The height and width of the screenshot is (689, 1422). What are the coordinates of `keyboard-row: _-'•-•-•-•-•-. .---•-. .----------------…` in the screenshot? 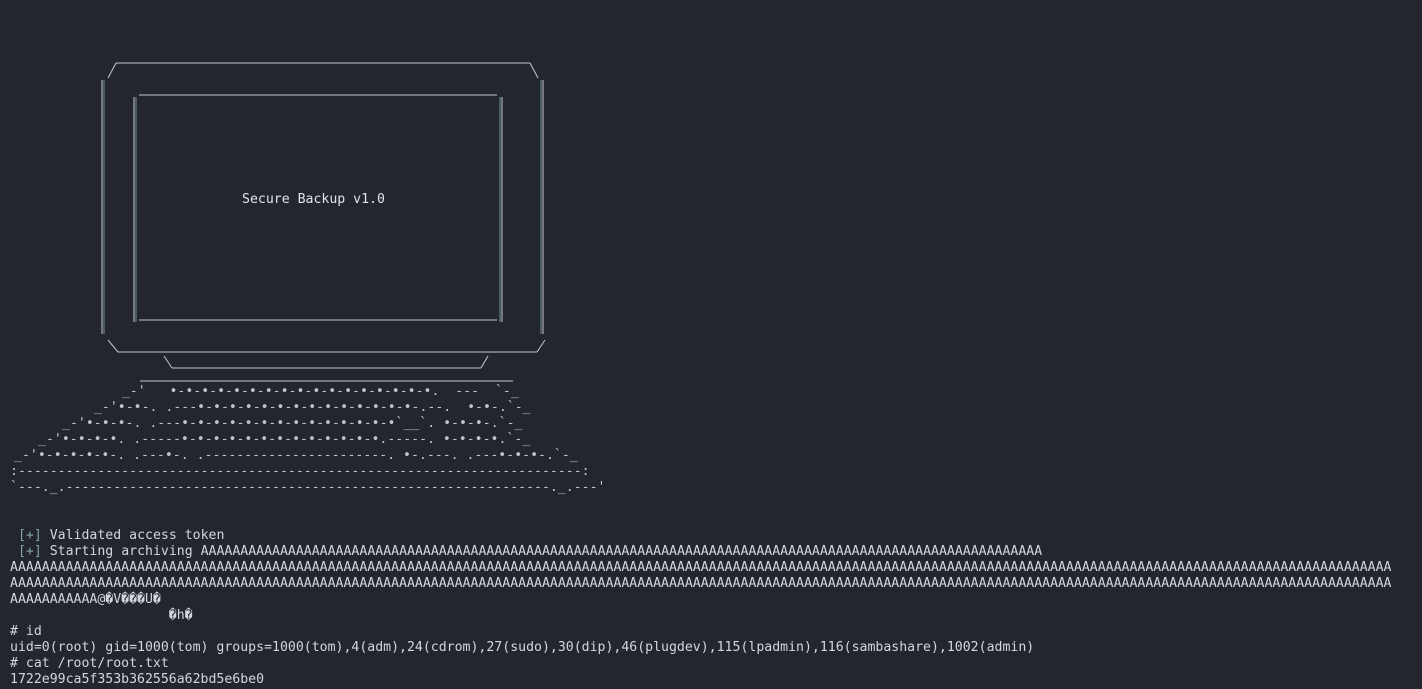 It's located at (296, 455).